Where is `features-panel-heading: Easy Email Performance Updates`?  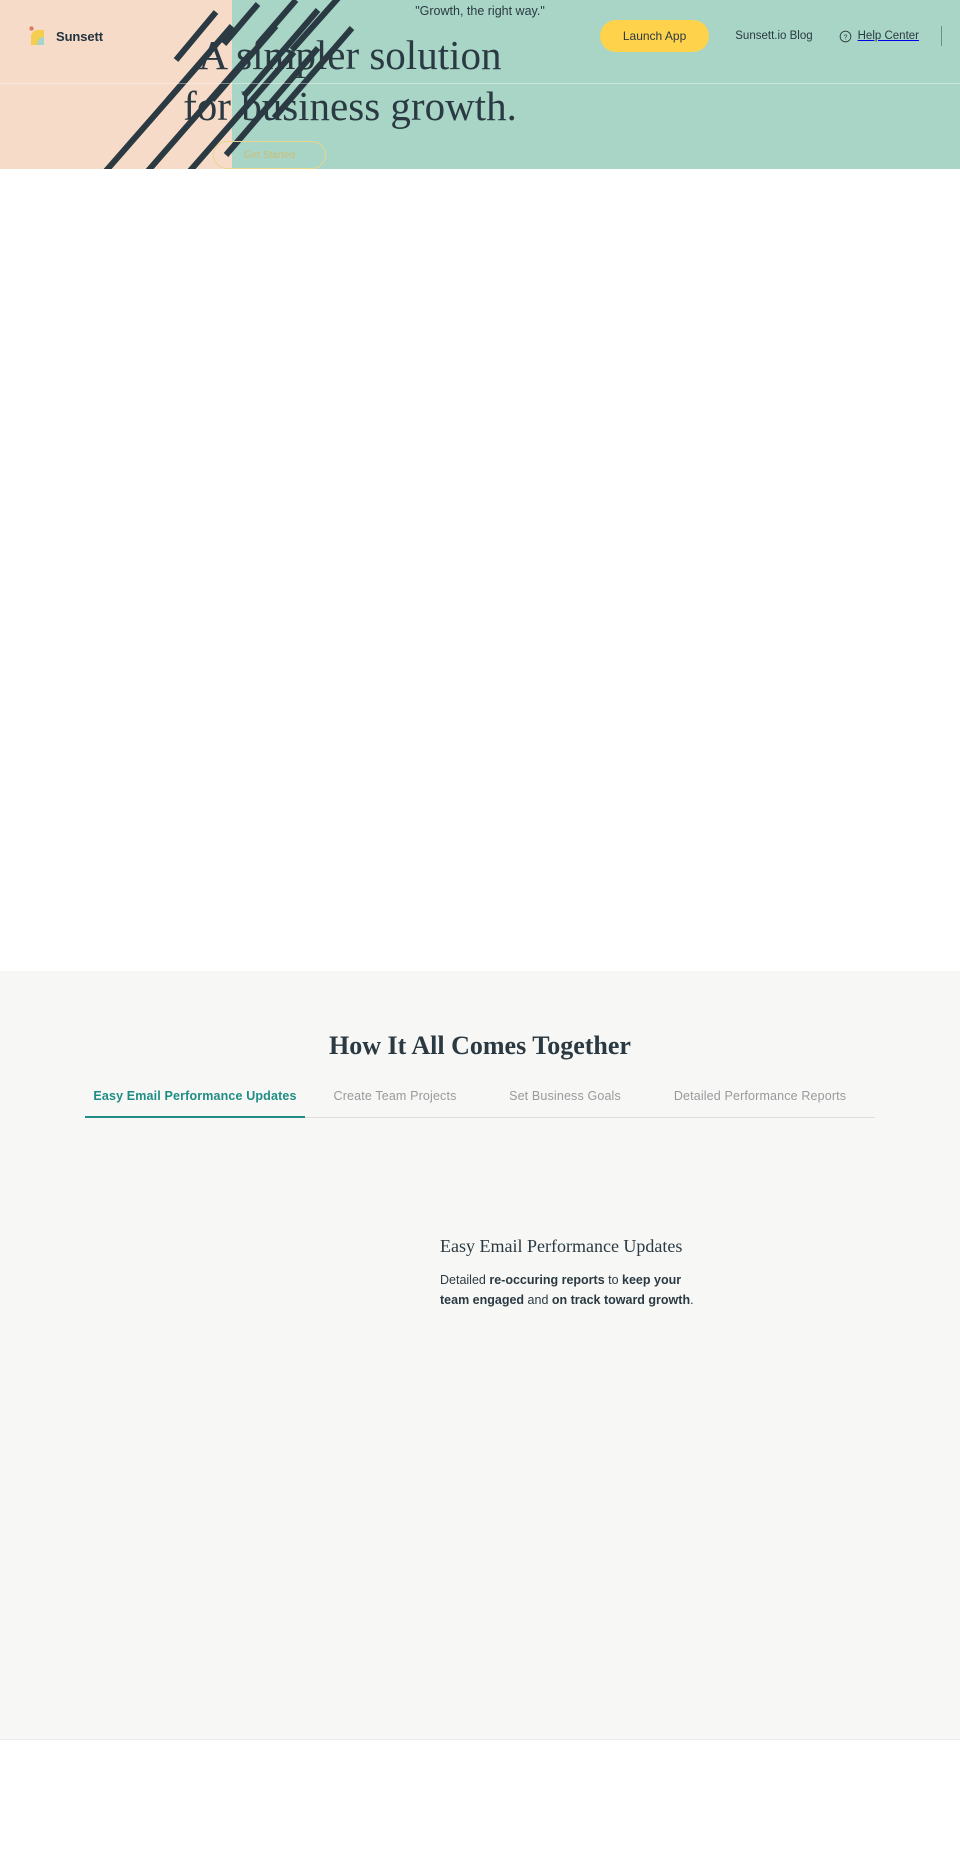 features-panel-heading: Easy Email Performance Updates is located at coordinates (561, 1246).